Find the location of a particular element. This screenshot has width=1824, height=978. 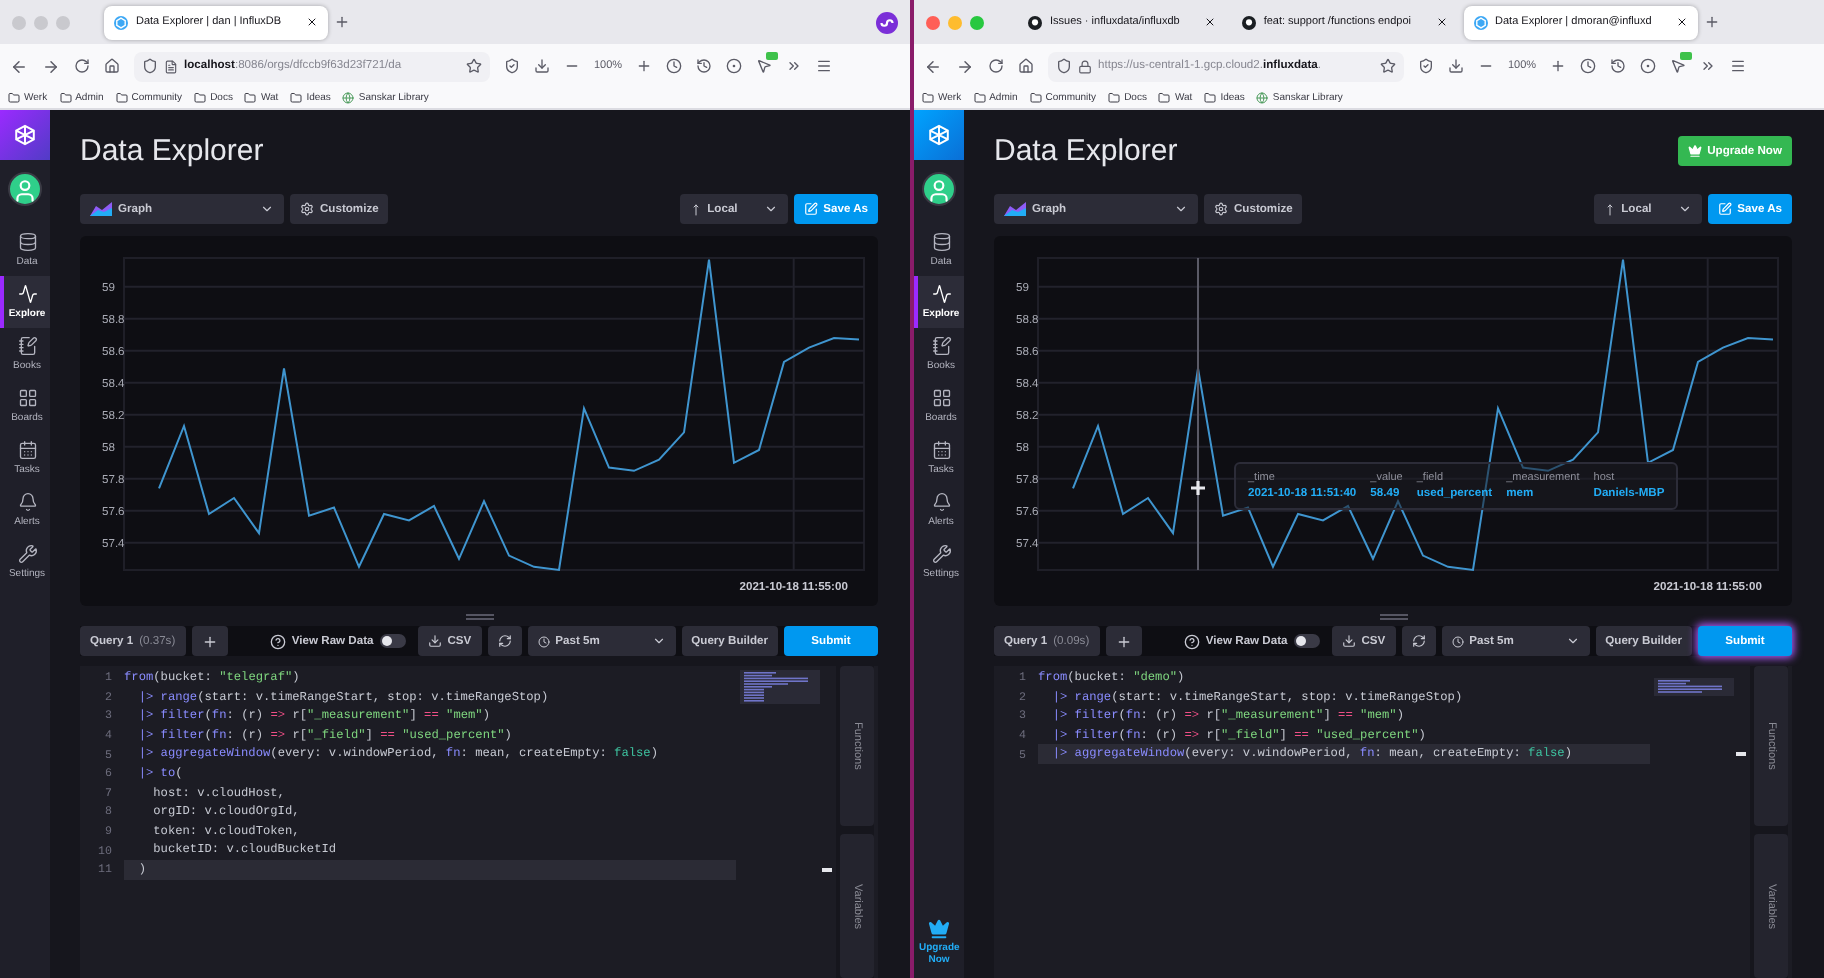

pen-icon is located at coordinates (810, 209).